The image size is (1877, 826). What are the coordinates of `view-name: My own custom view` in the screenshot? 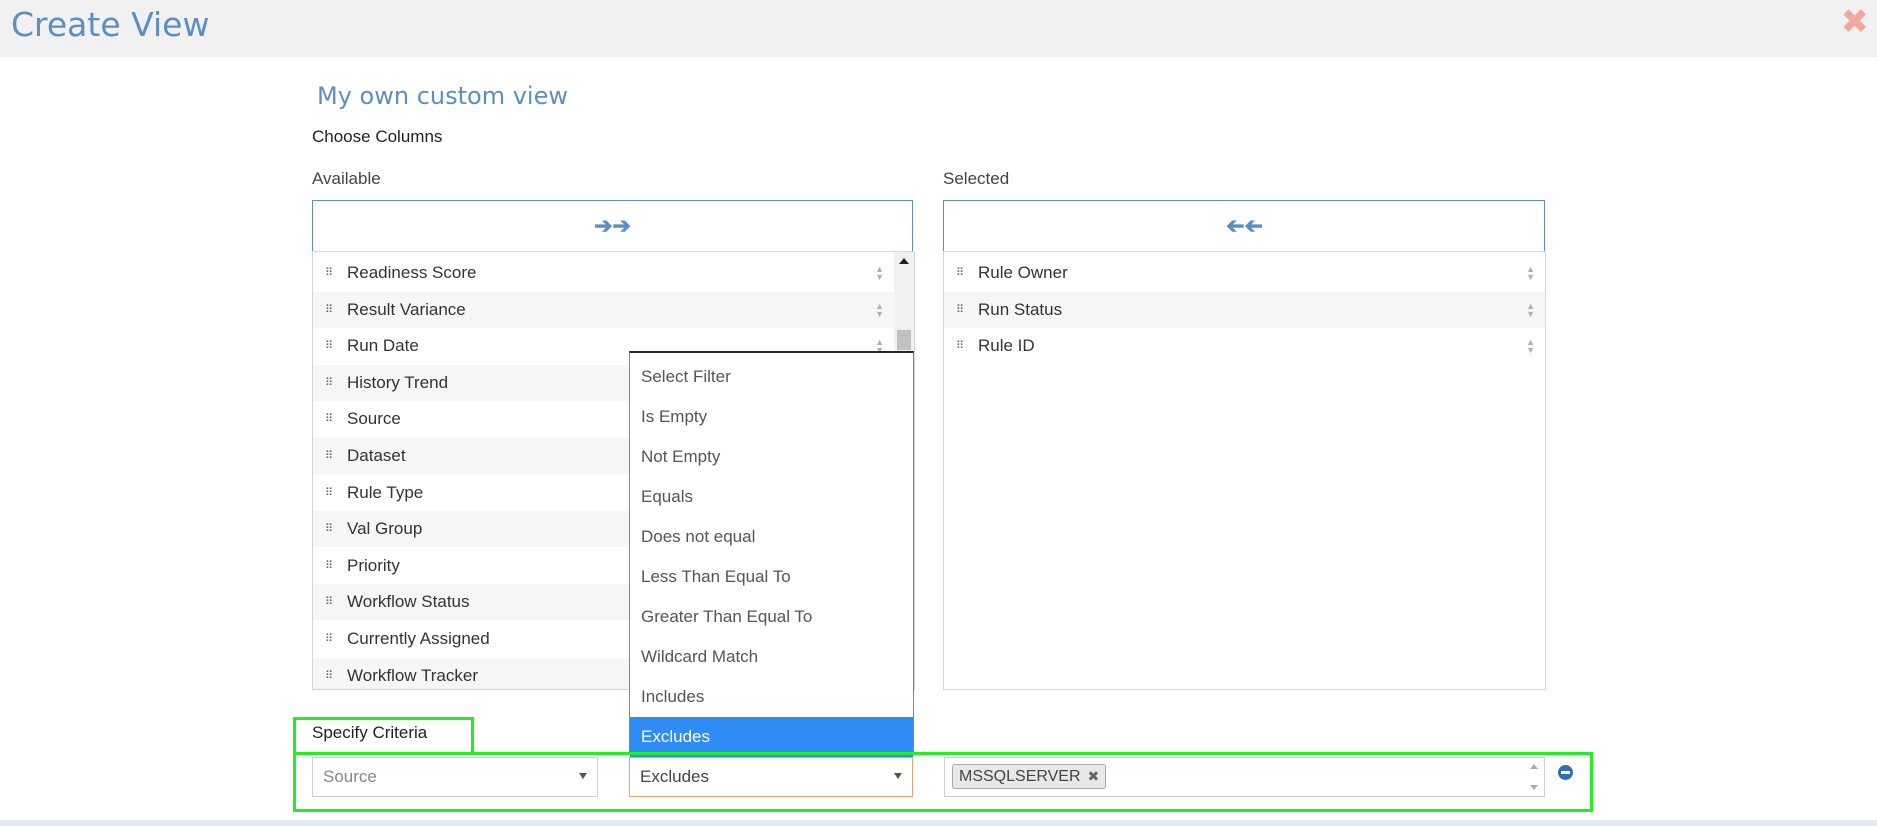 It's located at (442, 96).